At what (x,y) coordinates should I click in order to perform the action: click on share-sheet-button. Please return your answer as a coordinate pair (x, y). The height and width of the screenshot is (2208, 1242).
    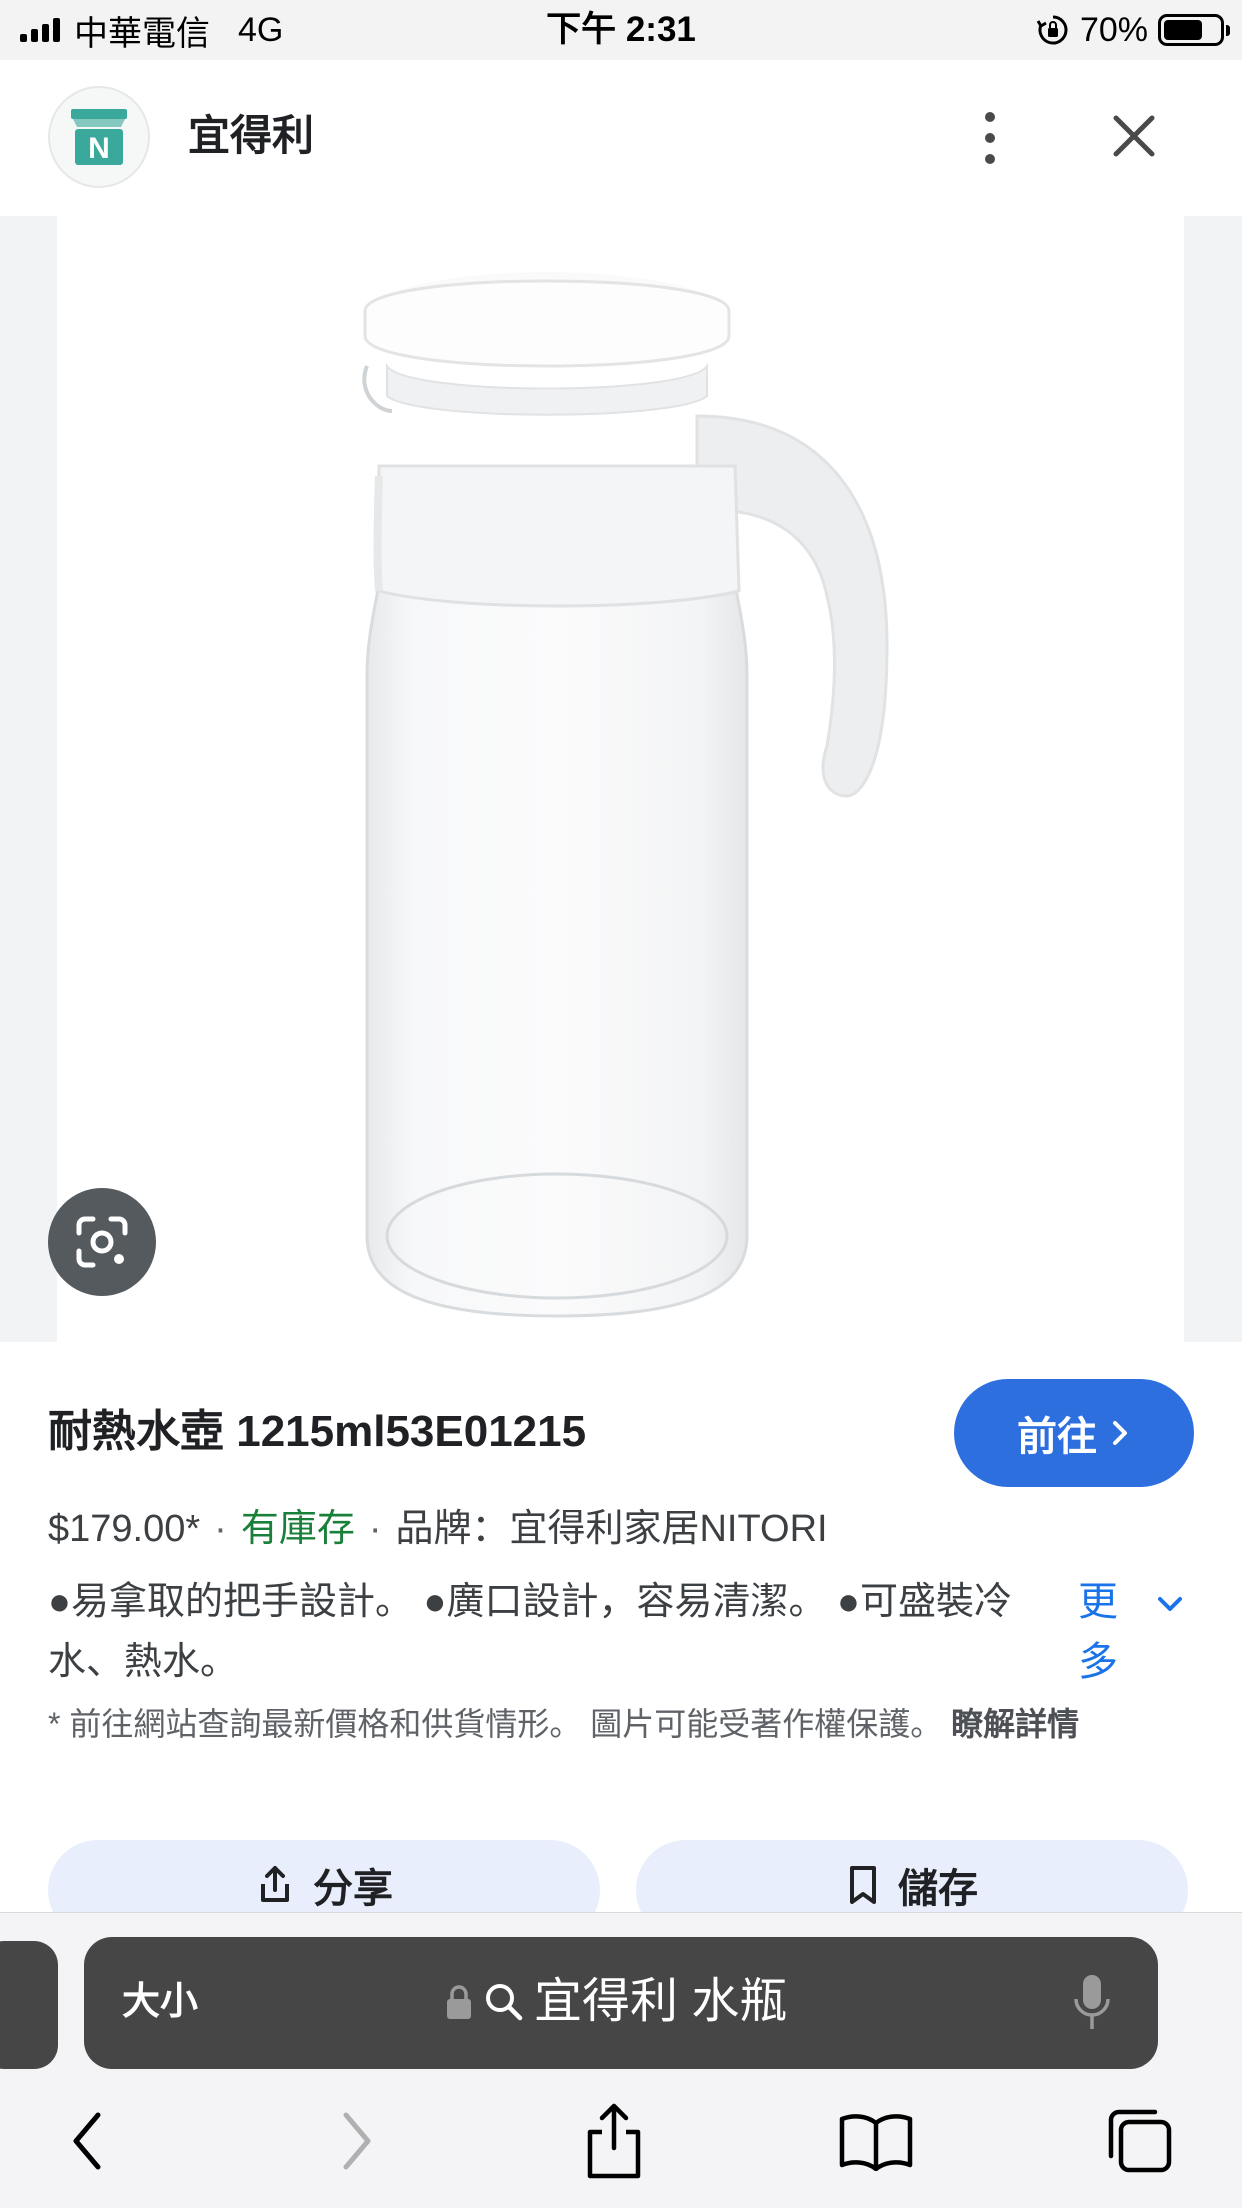
    Looking at the image, I should click on (614, 2141).